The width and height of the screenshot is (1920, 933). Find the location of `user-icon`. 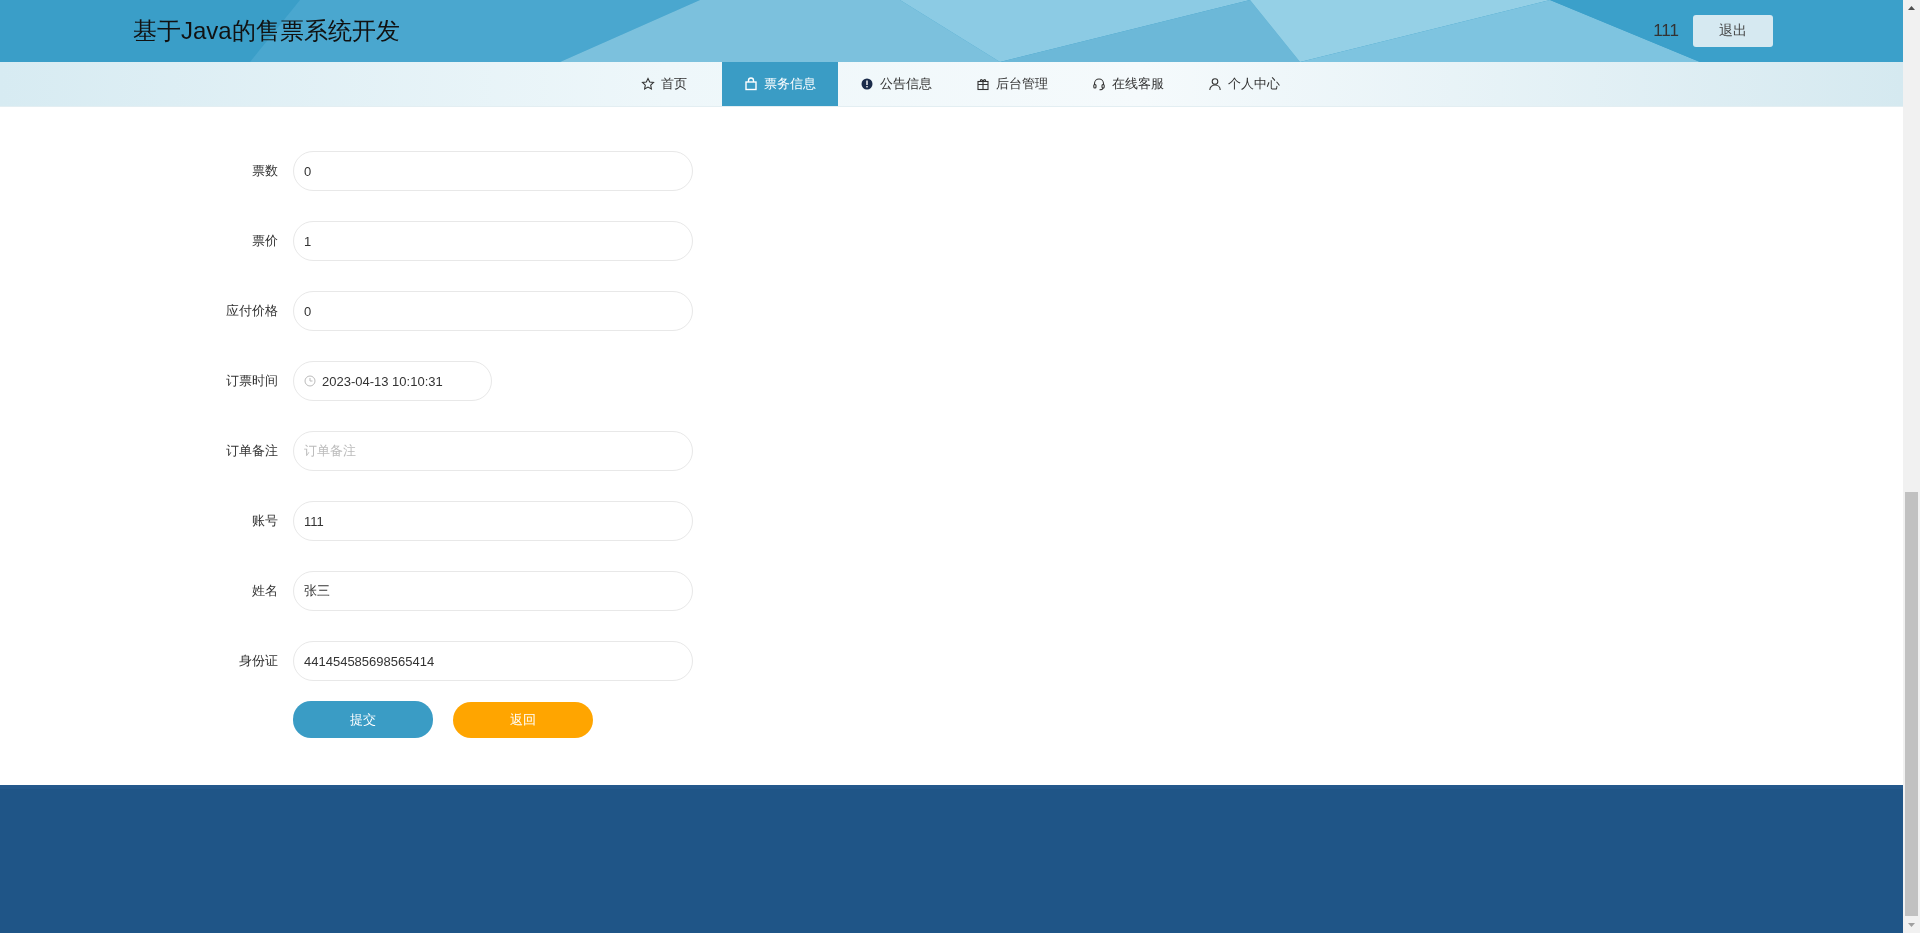

user-icon is located at coordinates (1214, 84).